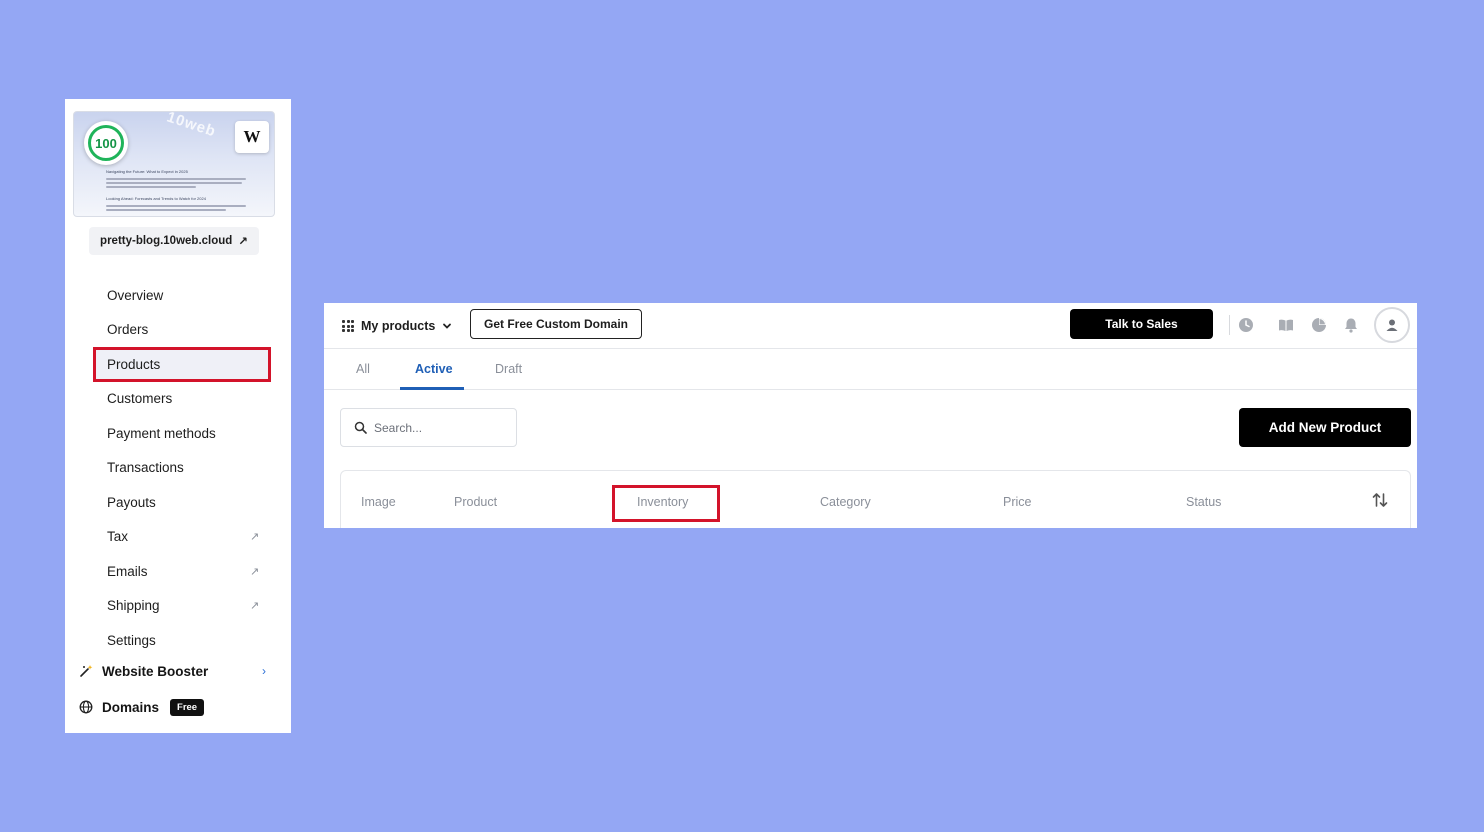 The height and width of the screenshot is (832, 1484). What do you see at coordinates (845, 502) in the screenshot?
I see `column-header-category: Category` at bounding box center [845, 502].